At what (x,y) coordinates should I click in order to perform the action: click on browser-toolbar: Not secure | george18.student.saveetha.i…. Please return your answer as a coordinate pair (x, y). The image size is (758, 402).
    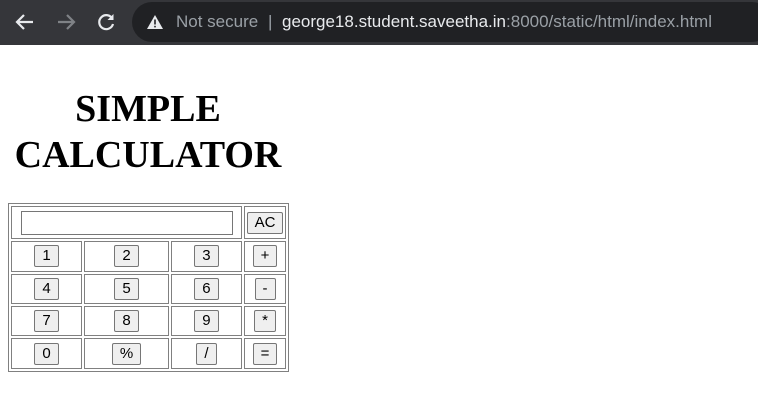
    Looking at the image, I should click on (379, 22).